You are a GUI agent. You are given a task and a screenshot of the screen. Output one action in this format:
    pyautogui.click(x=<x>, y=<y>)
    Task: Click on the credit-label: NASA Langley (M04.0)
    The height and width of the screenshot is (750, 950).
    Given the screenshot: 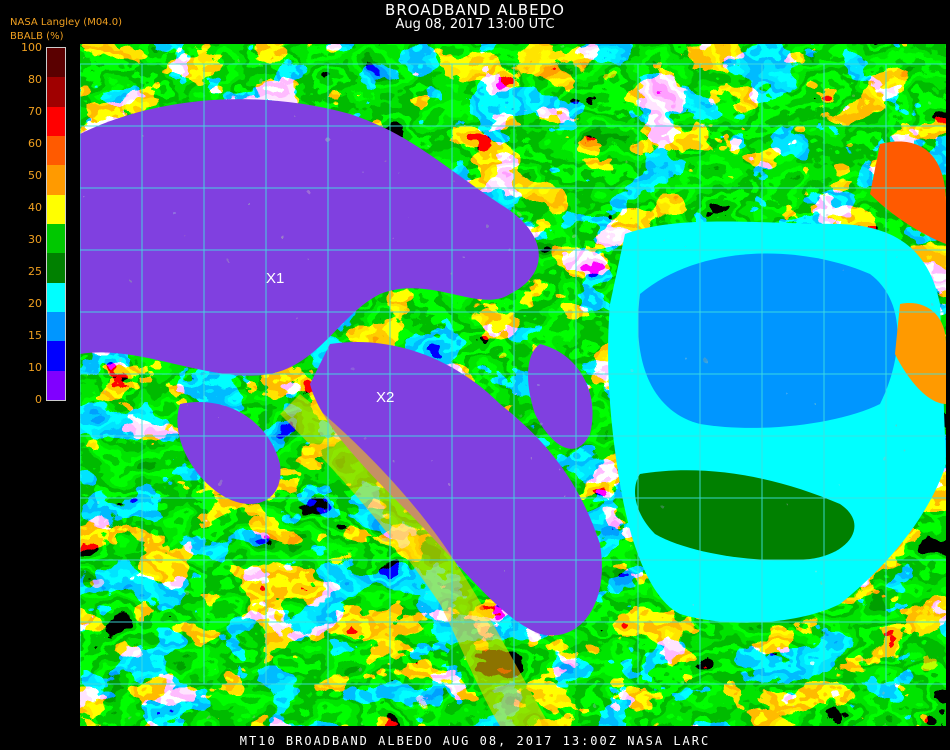 What is the action you would take?
    pyautogui.click(x=66, y=22)
    